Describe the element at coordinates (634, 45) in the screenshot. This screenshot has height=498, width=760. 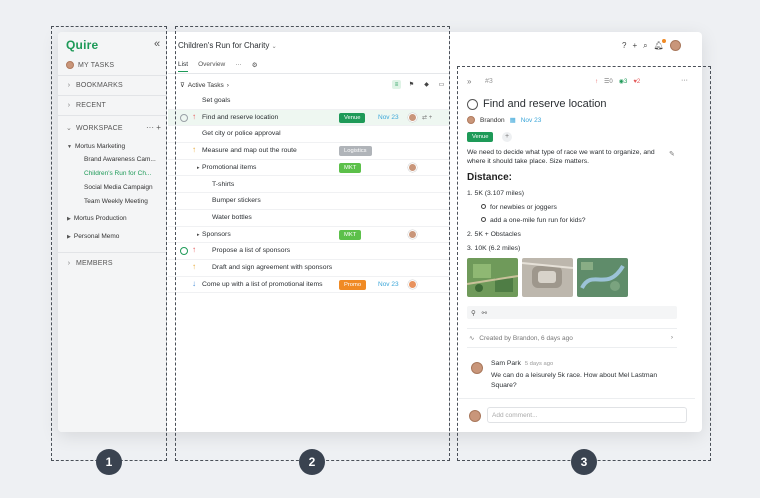
I see `add-icon: +` at that location.